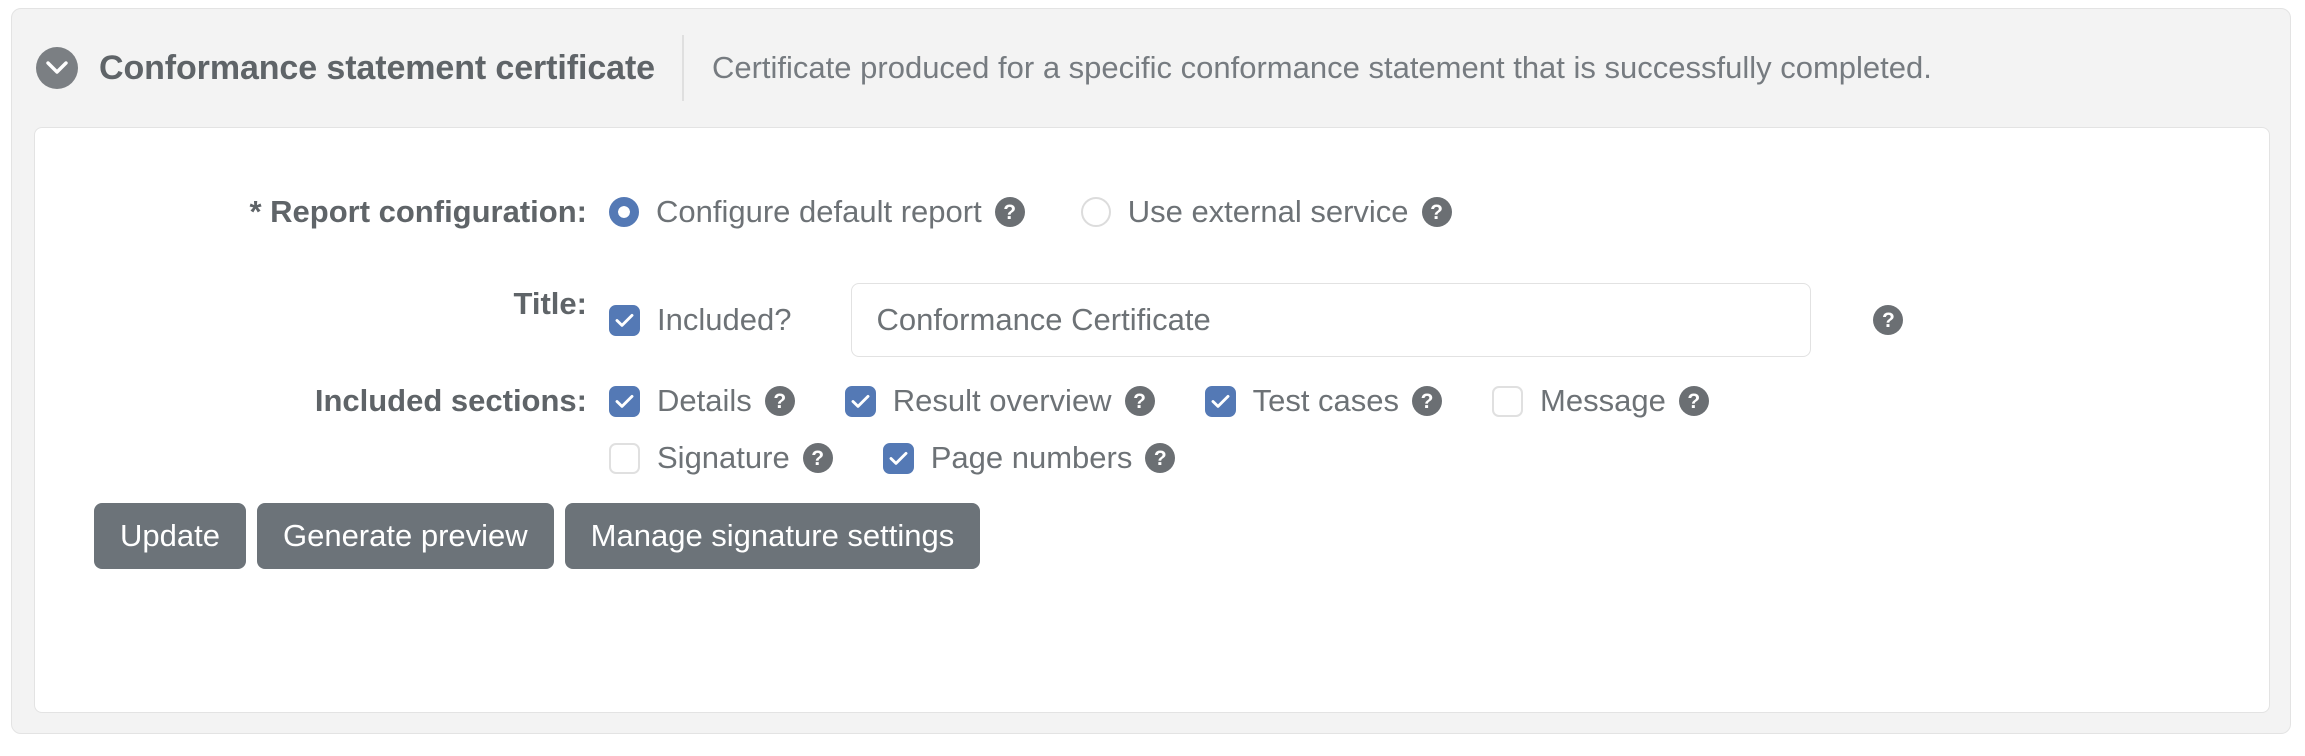  I want to click on checkbox-result-overview, so click(860, 401).